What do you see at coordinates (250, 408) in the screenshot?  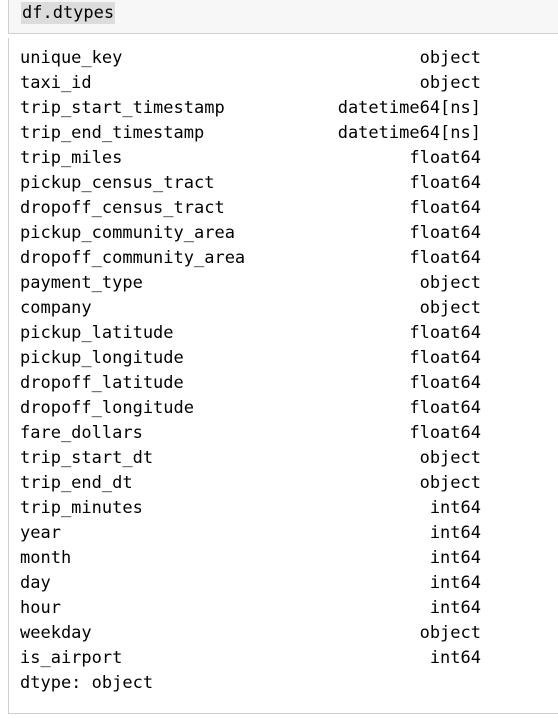 I see `dtype-row: dropoff_longitude float64` at bounding box center [250, 408].